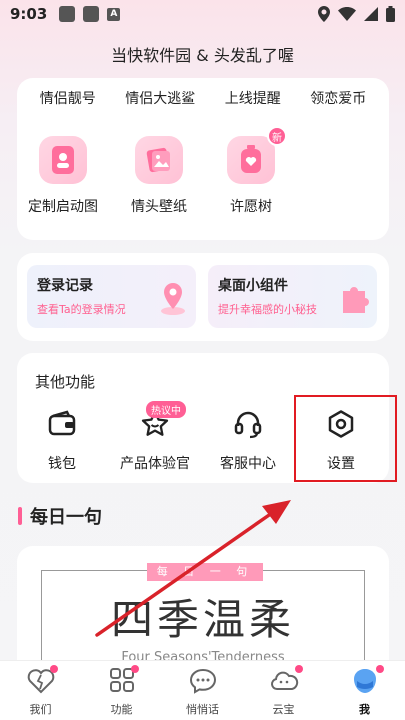 The width and height of the screenshot is (405, 720). What do you see at coordinates (63, 160) in the screenshot?
I see `phone-portrait-icon` at bounding box center [63, 160].